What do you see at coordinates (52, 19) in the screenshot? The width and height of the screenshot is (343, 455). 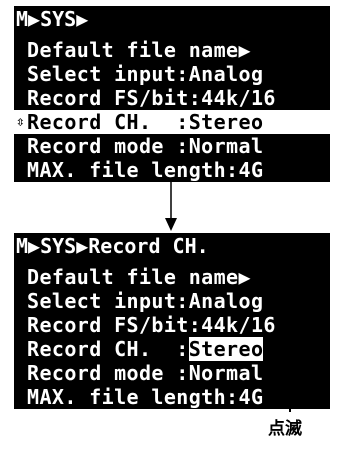 I see `breadcrumb: M▶SYS▶` at bounding box center [52, 19].